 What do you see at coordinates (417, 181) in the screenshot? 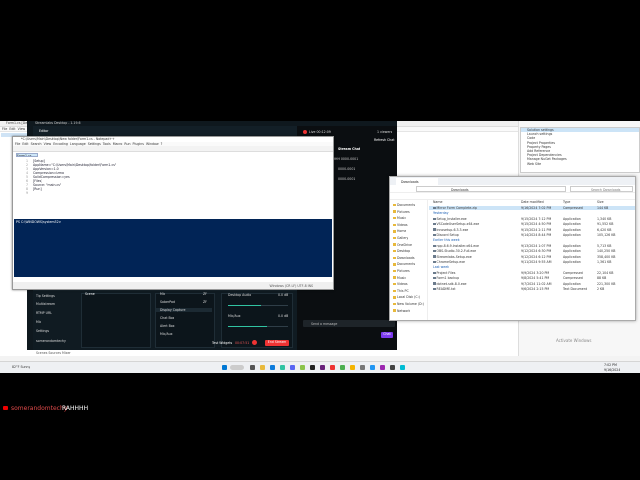
I see `explorer-tab: Downloads` at bounding box center [417, 181].